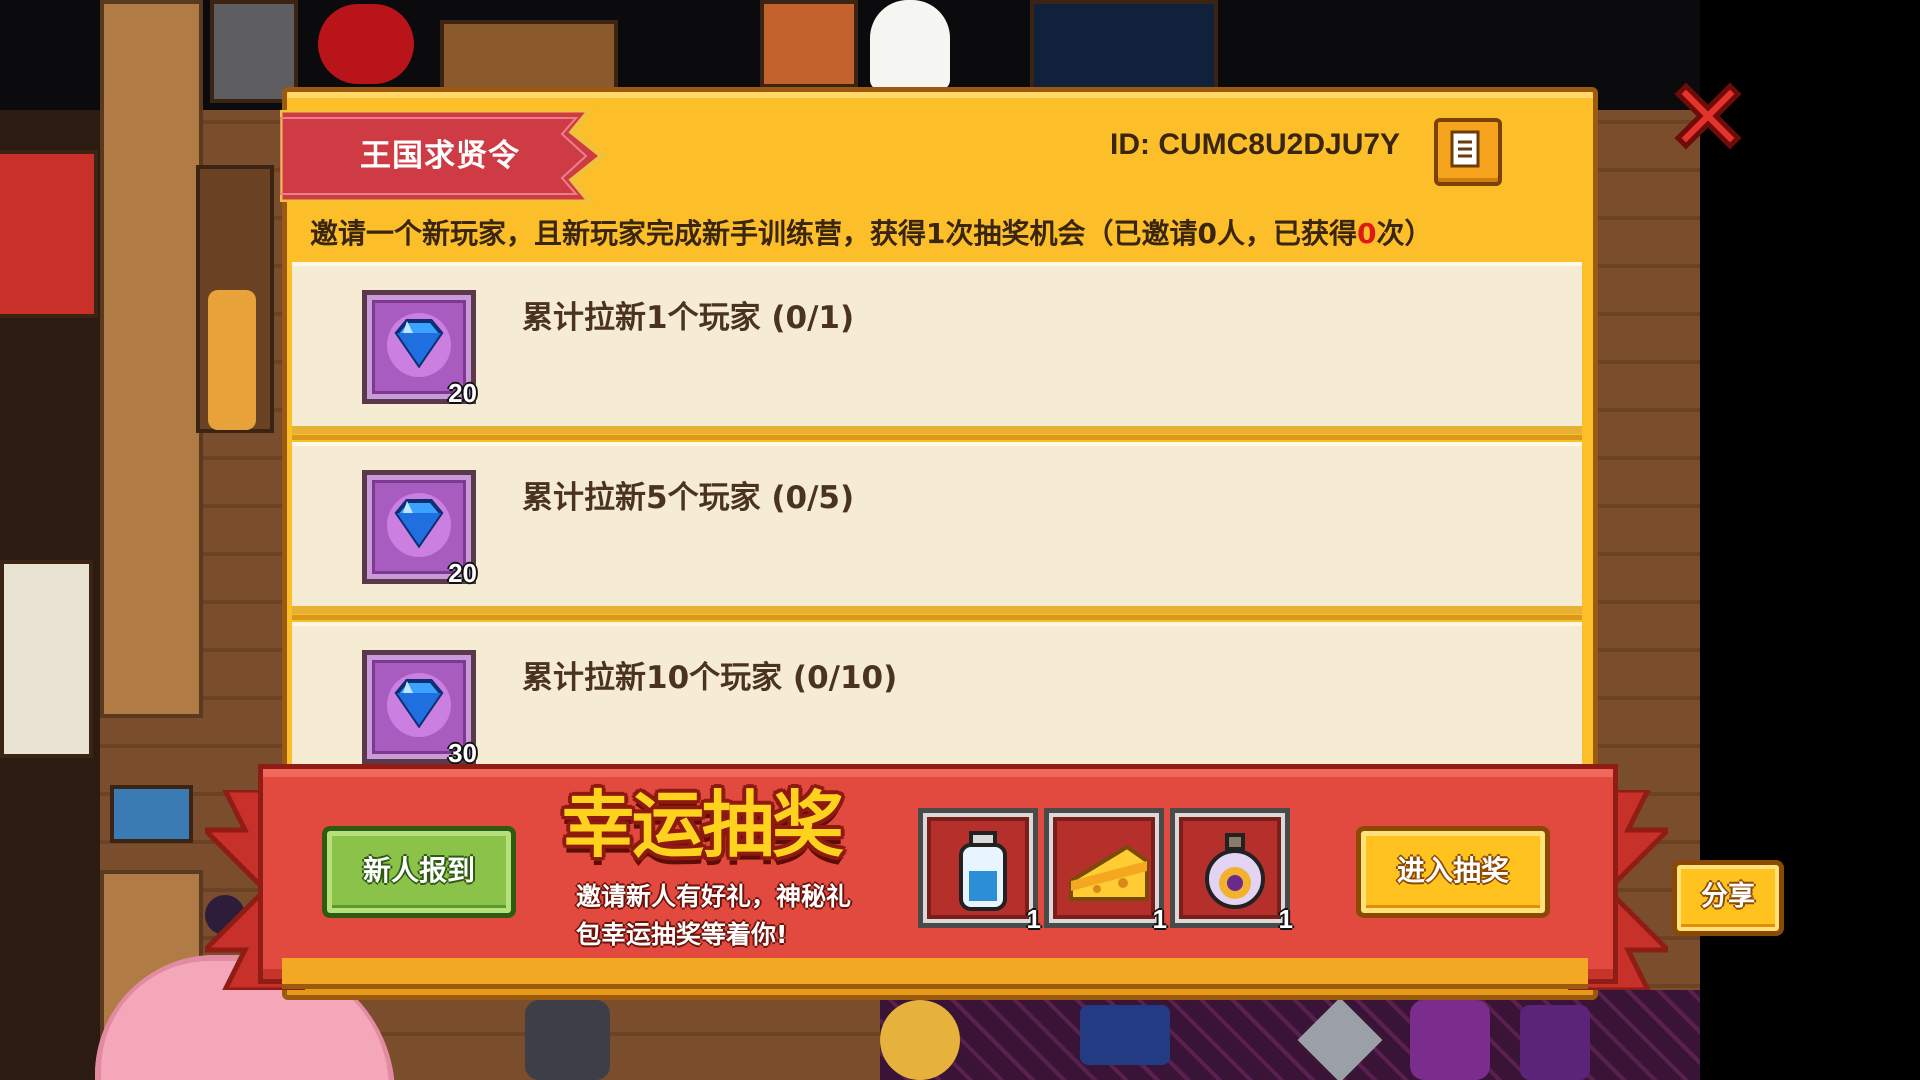  I want to click on folding-screen-sprite, so click(46, 659).